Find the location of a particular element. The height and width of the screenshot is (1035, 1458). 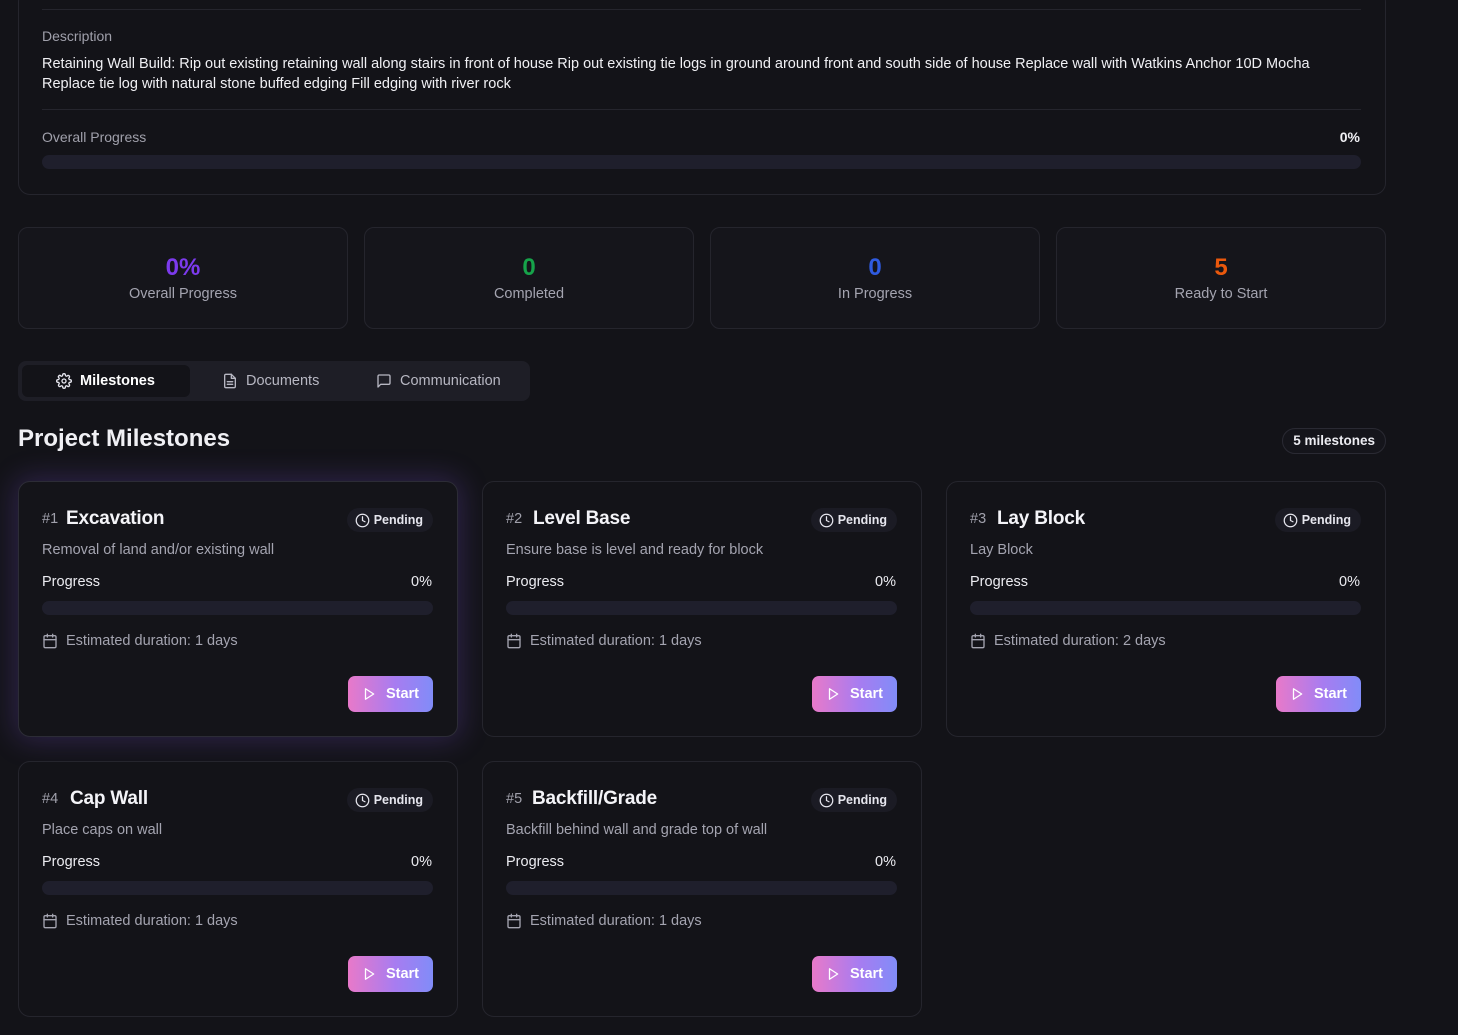

duration: Estimated duration: 2 days is located at coordinates (1068, 641).